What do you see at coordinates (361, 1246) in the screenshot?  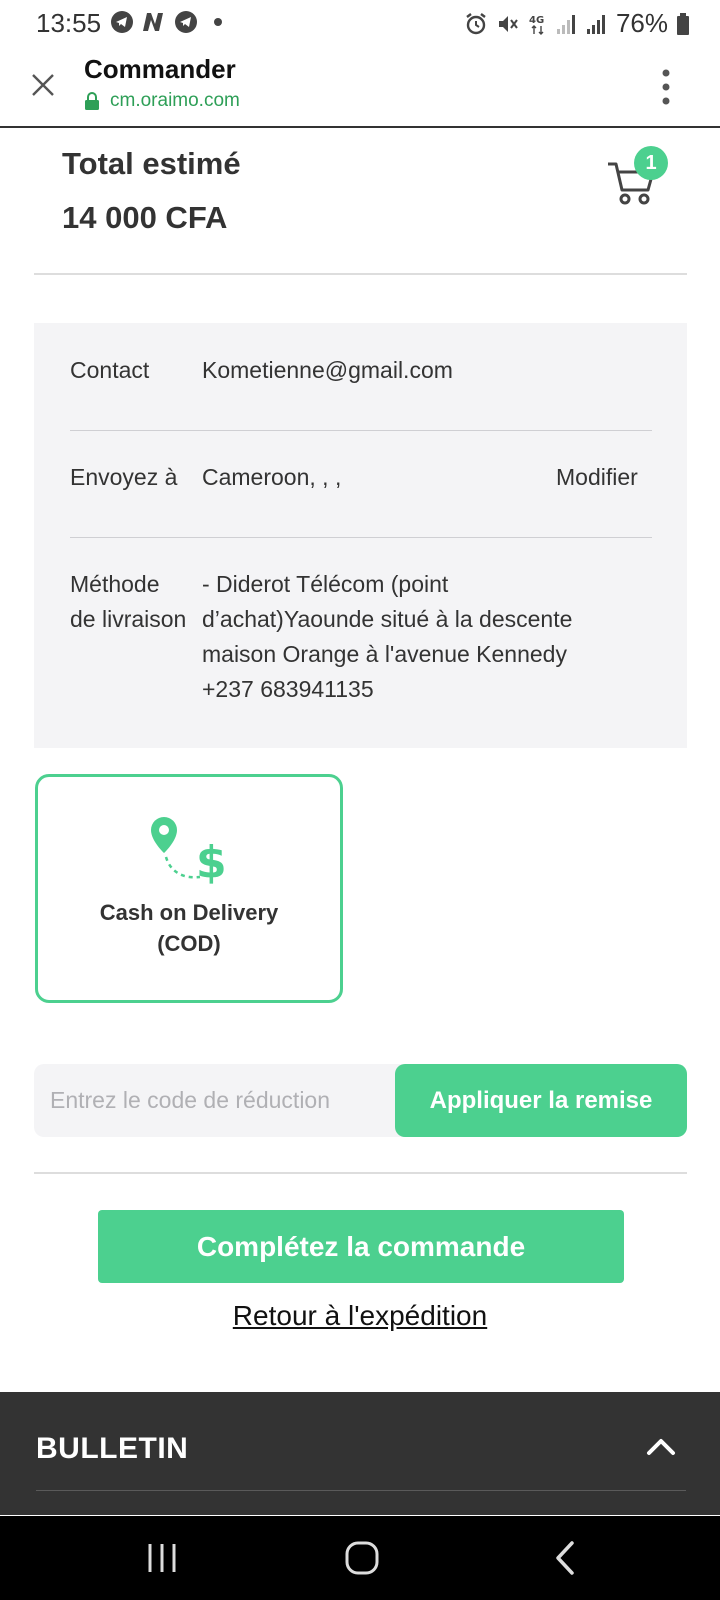 I see `complete-order-button: Complétez la commande` at bounding box center [361, 1246].